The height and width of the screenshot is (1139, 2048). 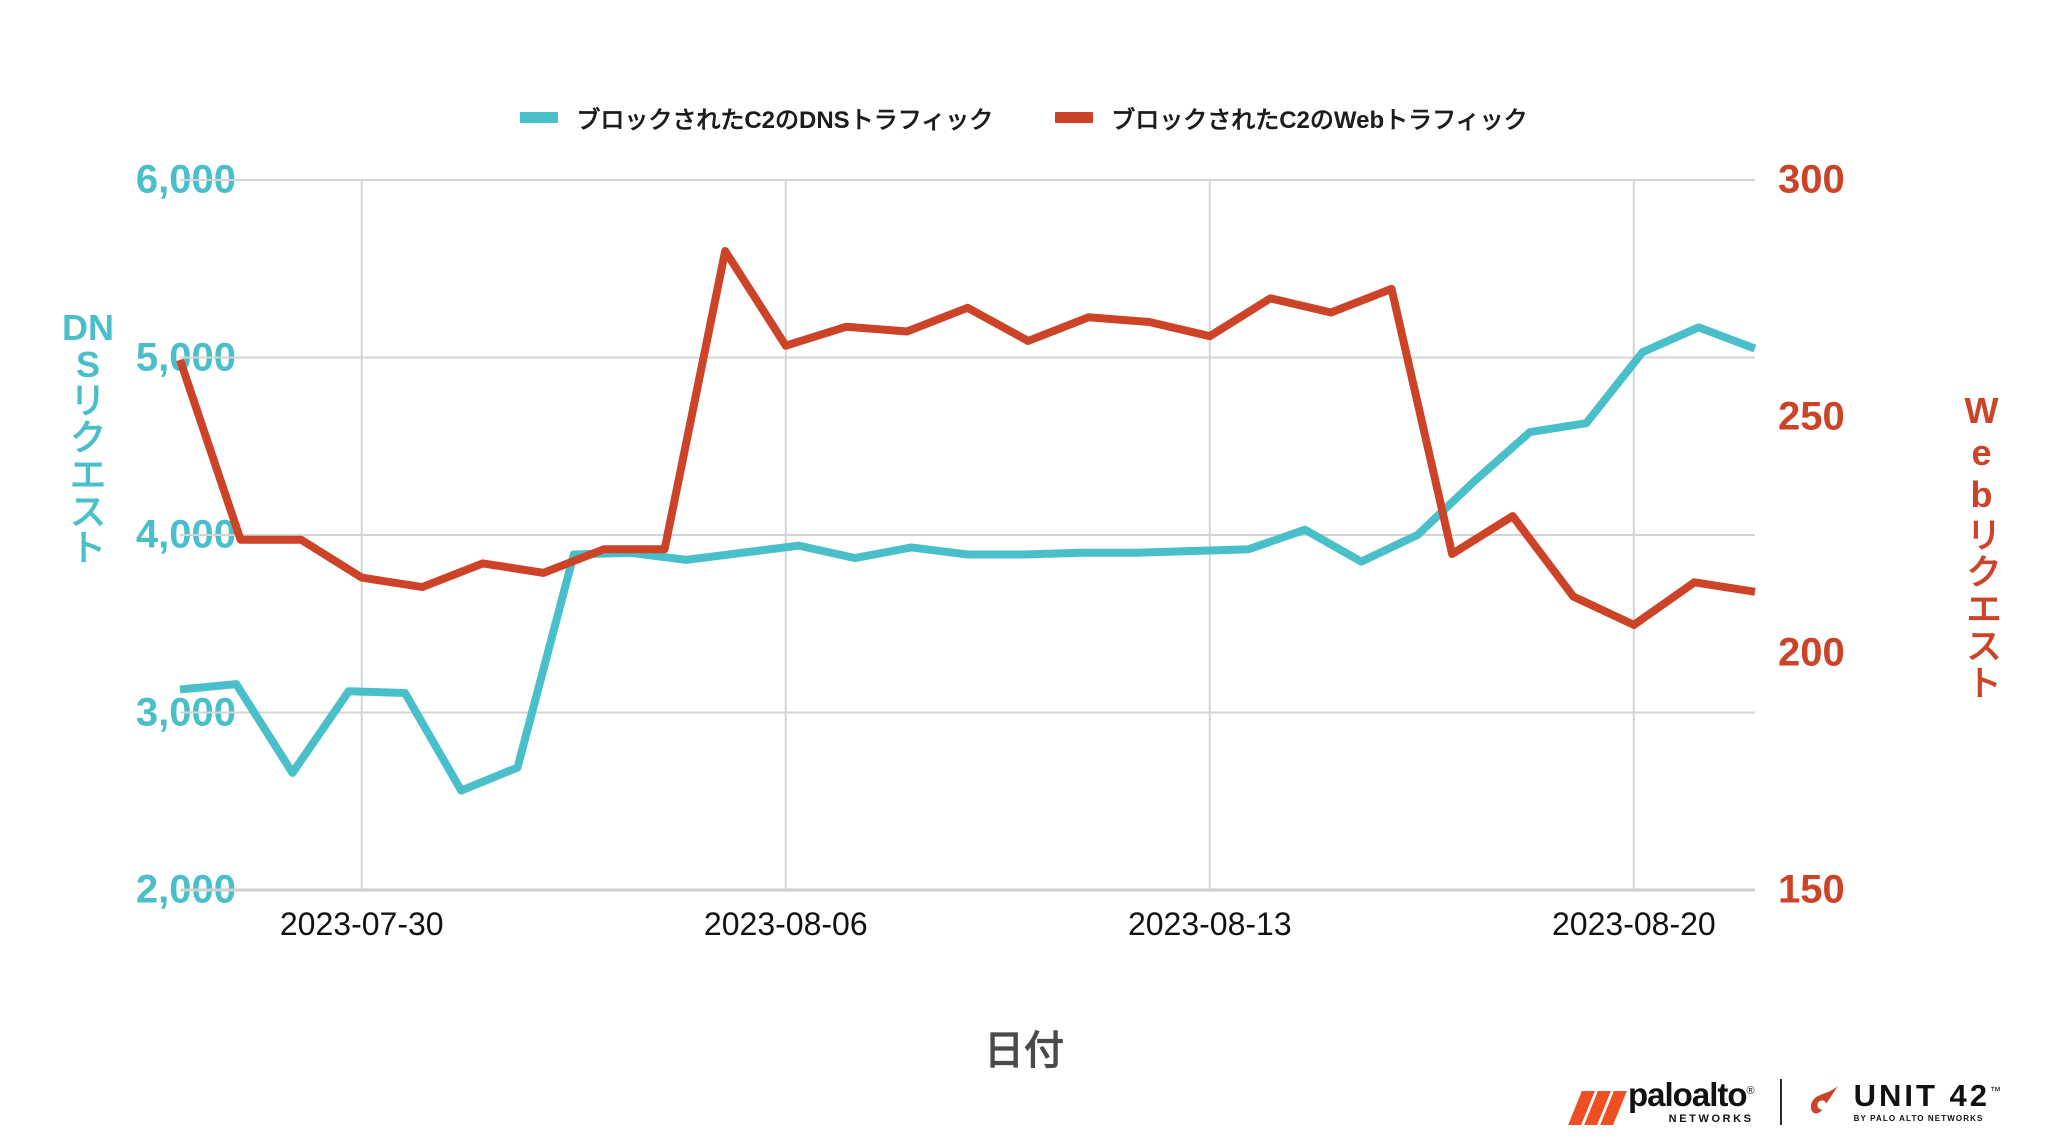 I want to click on logo-divider, so click(x=1780, y=1101).